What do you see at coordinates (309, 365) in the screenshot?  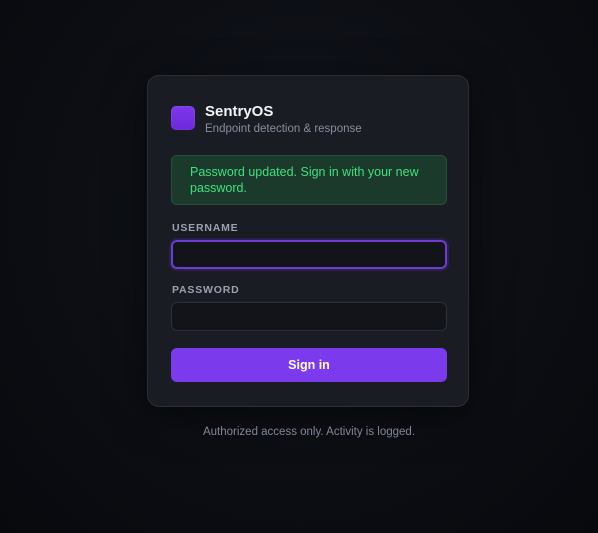 I see `sign-in-button: Sign in` at bounding box center [309, 365].